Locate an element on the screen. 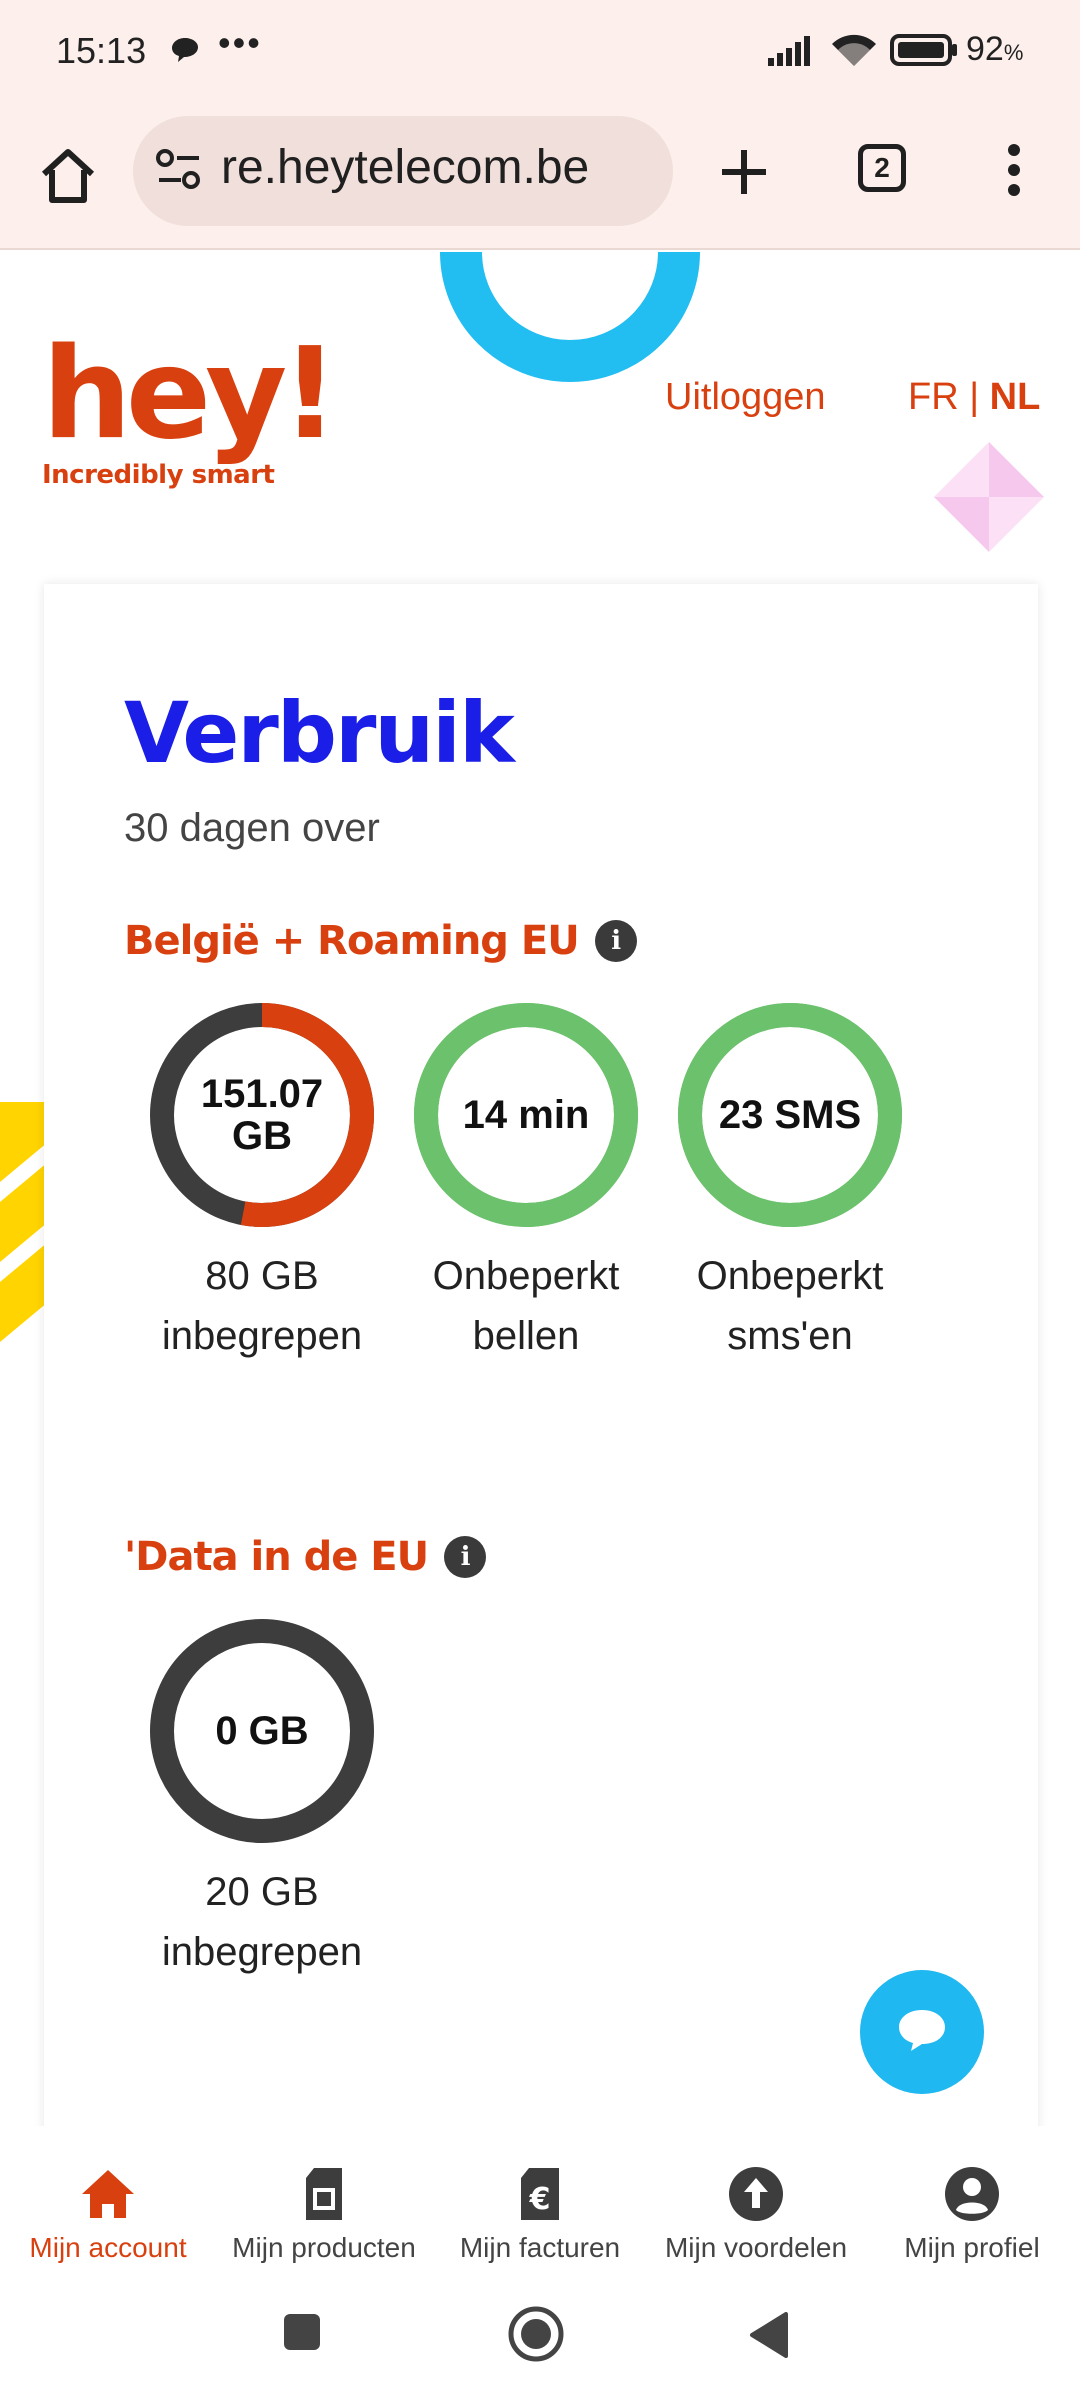 The height and width of the screenshot is (2400, 1080). decorative-stripes is located at coordinates (24, 1224).